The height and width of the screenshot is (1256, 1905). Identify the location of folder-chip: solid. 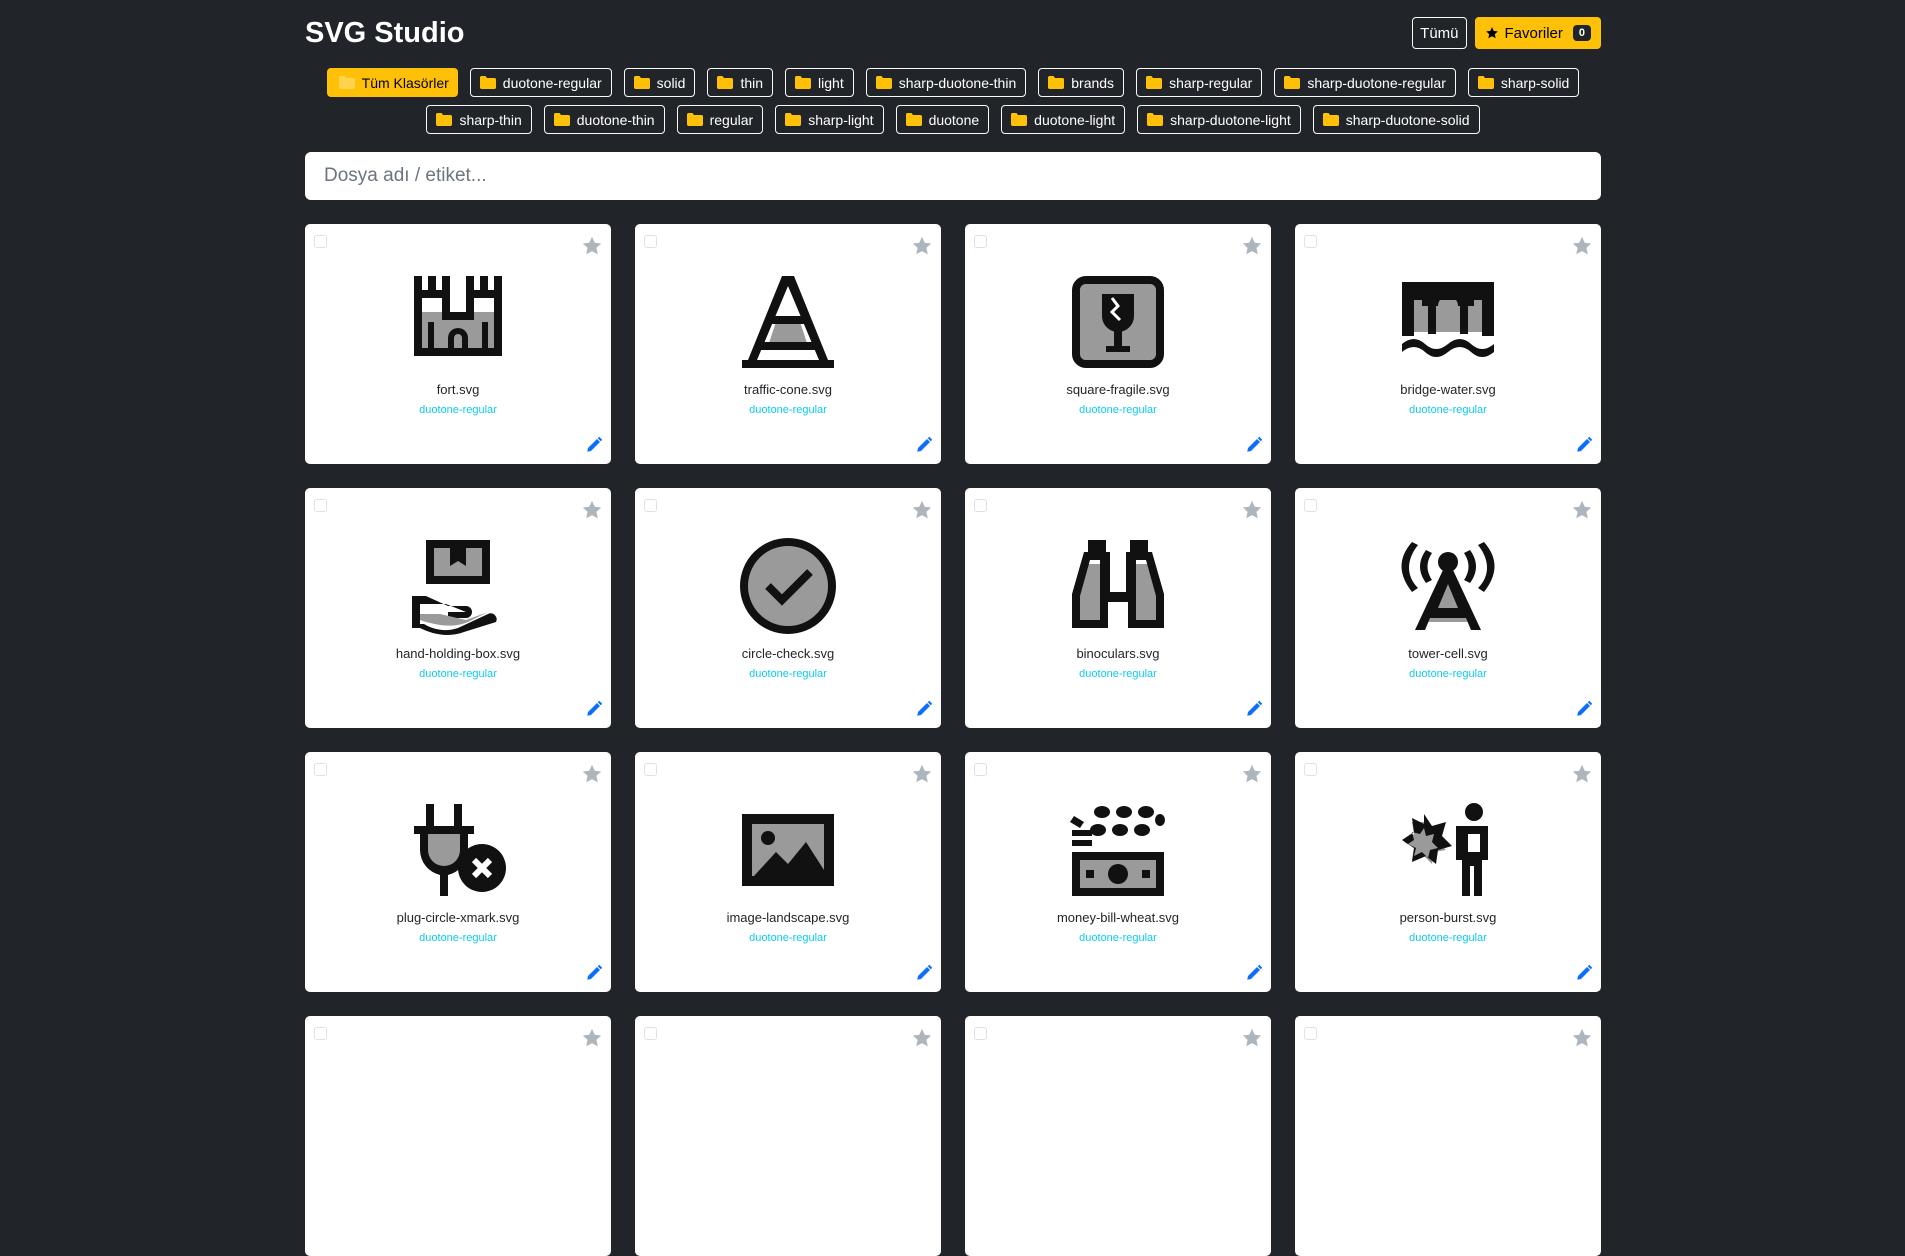
(659, 82).